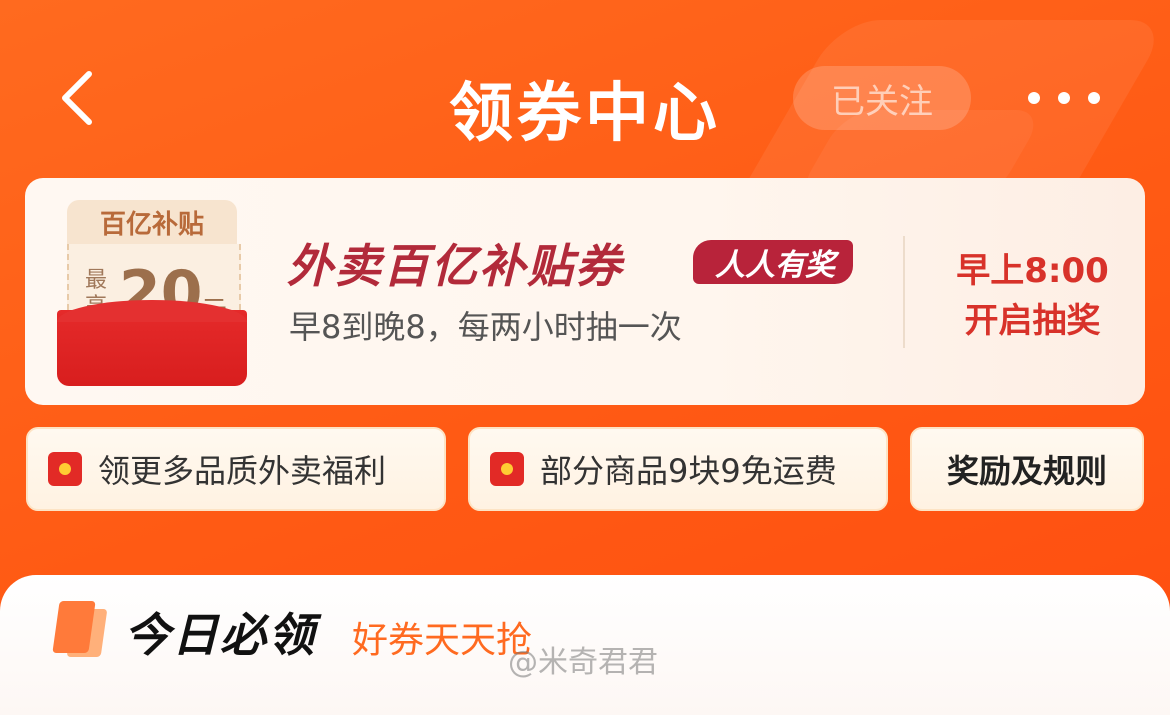  What do you see at coordinates (1032, 296) in the screenshot?
I see `draw-time: 早上8:00 开启抽奖` at bounding box center [1032, 296].